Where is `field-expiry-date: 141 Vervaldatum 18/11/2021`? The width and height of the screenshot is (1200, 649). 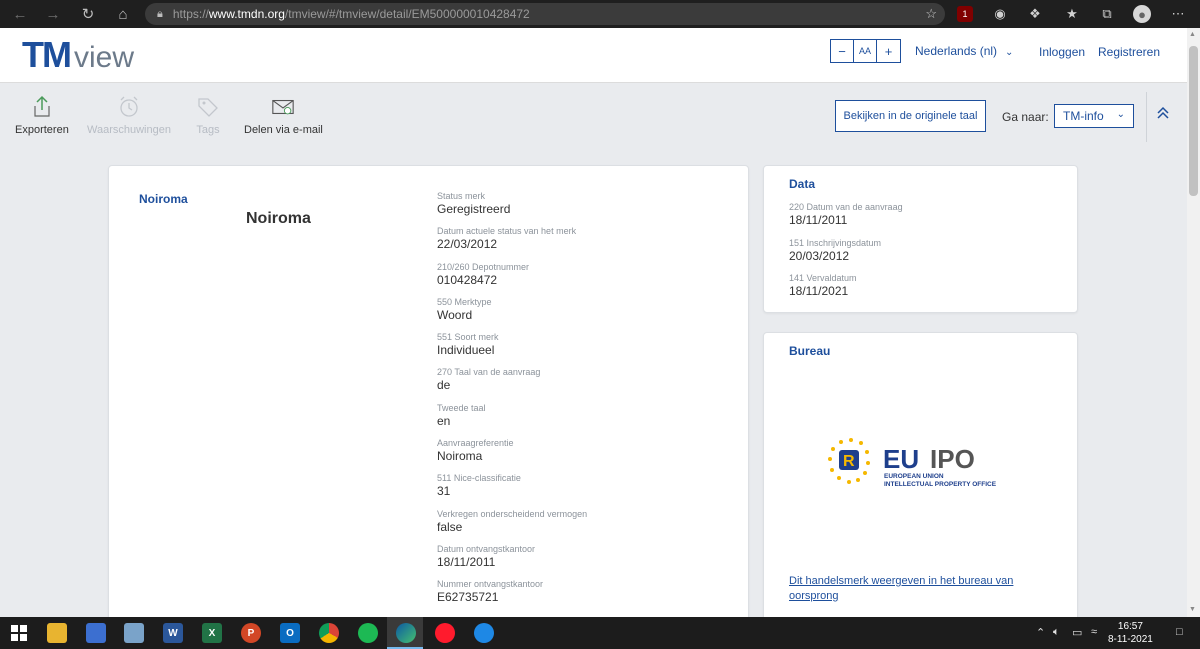
field-expiry-date: 141 Vervaldatum 18/11/2021 is located at coordinates (823, 285).